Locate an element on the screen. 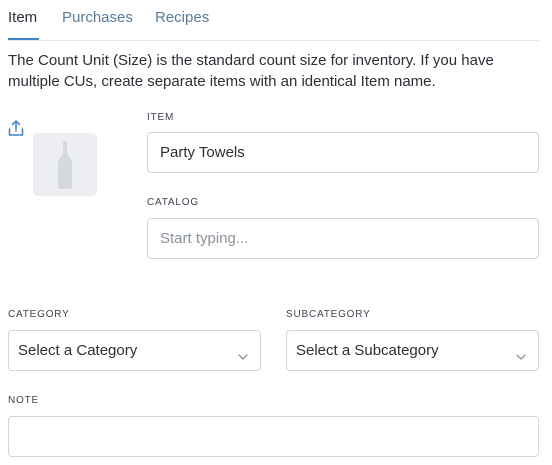 Image resolution: width=552 pixels, height=465 pixels. tab-purchases: Purchases is located at coordinates (97, 17).